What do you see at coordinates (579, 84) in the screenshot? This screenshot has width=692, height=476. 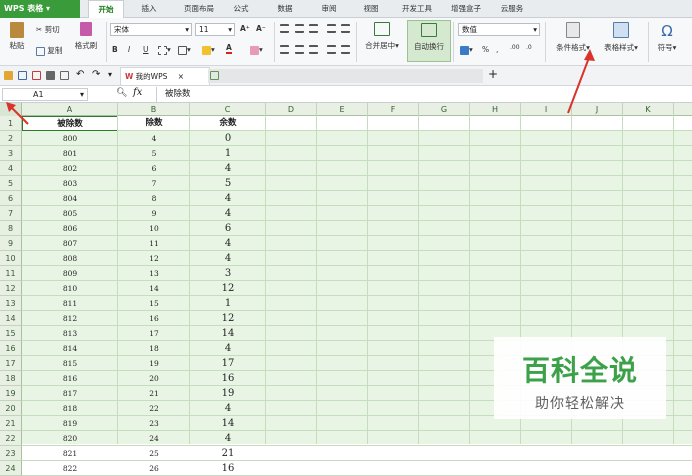 I see `red-arrow-shaft` at bounding box center [579, 84].